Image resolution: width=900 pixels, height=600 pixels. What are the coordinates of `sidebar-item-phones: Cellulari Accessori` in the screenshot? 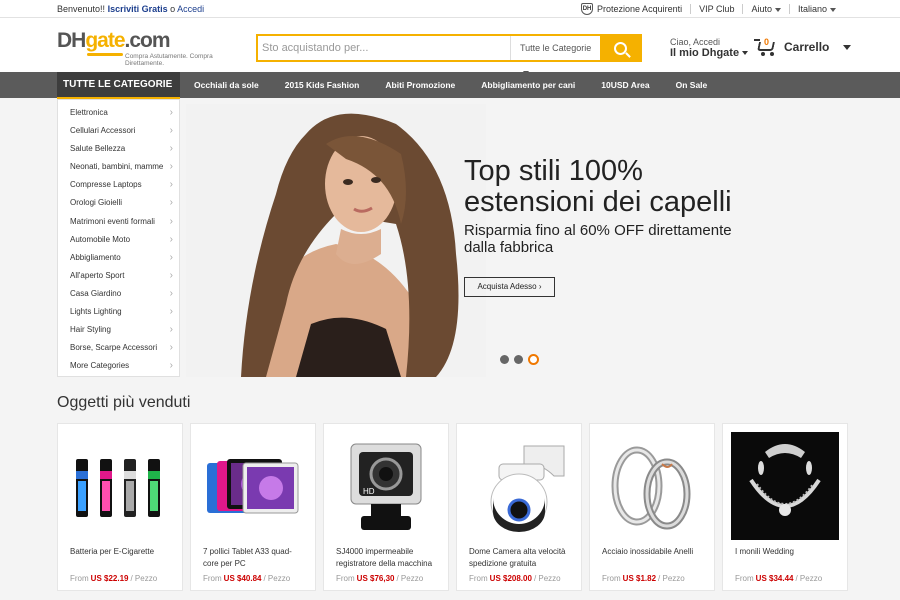 It's located at (118, 131).